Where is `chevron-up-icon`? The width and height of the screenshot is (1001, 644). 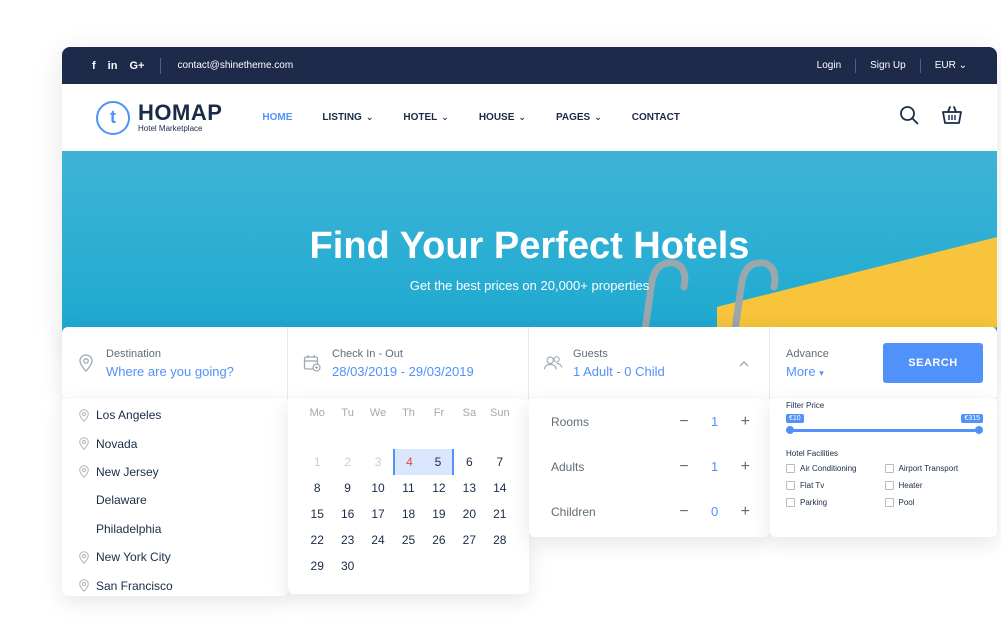 chevron-up-icon is located at coordinates (744, 363).